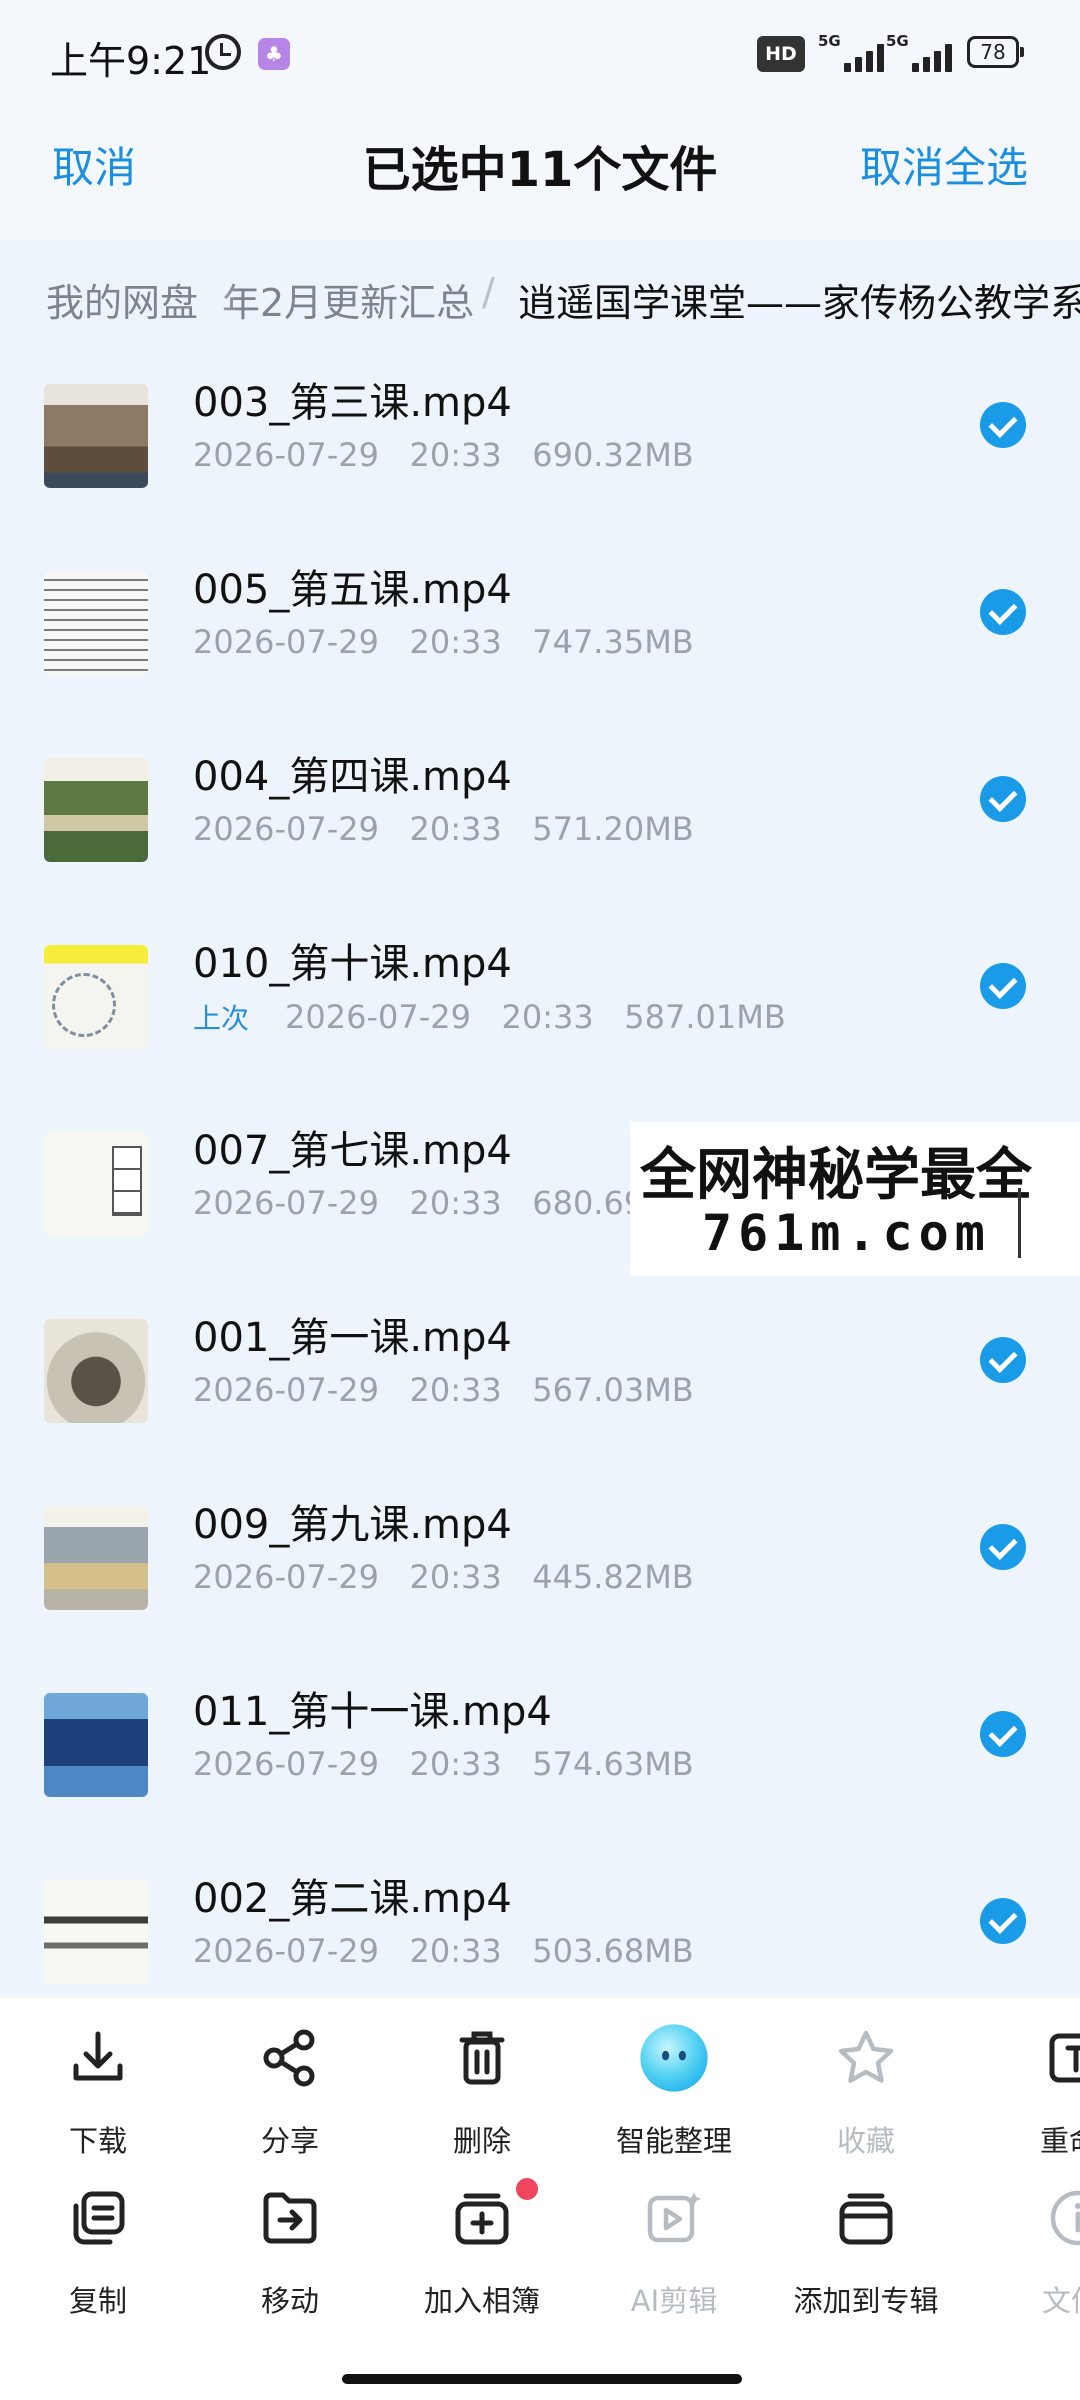 The image size is (1080, 2400). What do you see at coordinates (668, 2096) in the screenshot?
I see `smart-organize-button: 智能整理` at bounding box center [668, 2096].